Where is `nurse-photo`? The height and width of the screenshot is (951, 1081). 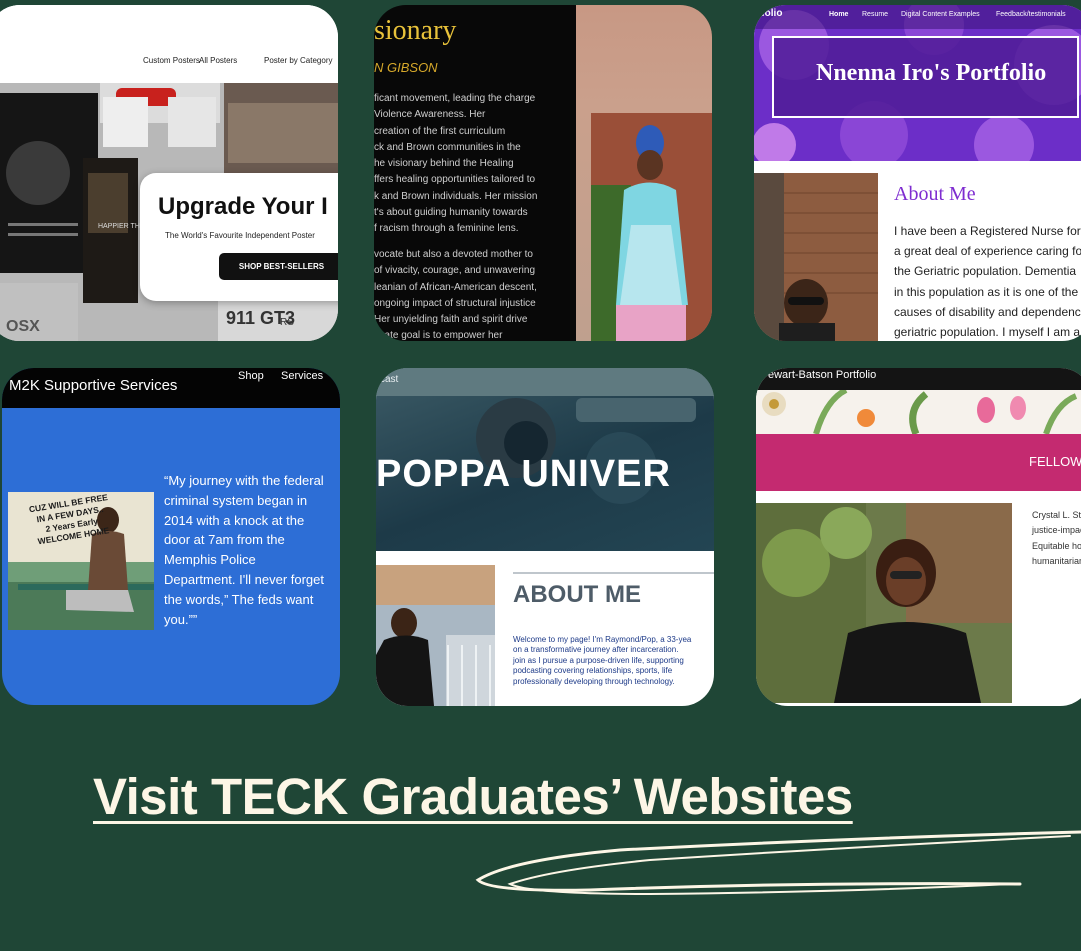 nurse-photo is located at coordinates (816, 257).